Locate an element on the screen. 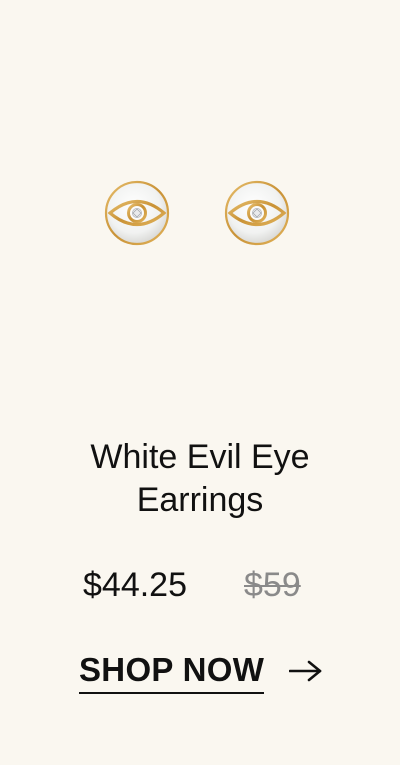 The width and height of the screenshot is (400, 765). price-row: $44.25 $59 is located at coordinates (200, 585).